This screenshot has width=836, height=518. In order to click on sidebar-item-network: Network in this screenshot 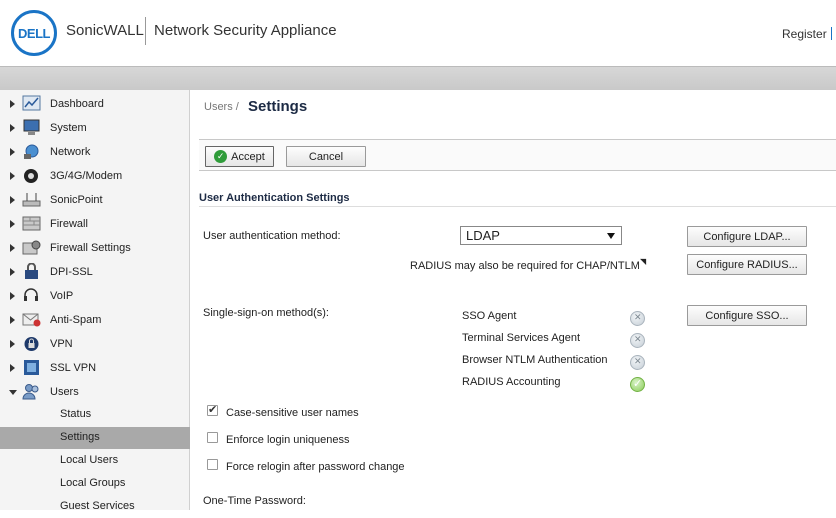, I will do `click(95, 152)`.